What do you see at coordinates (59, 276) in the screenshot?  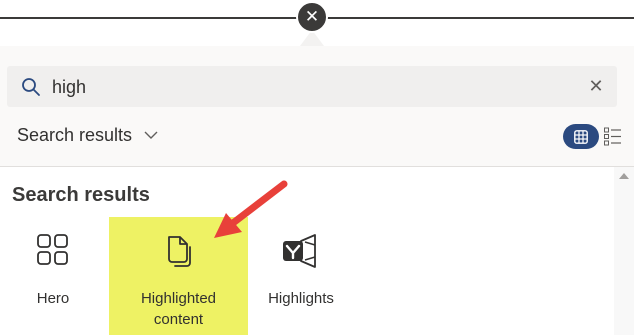 I see `result-tile-hero: Hero` at bounding box center [59, 276].